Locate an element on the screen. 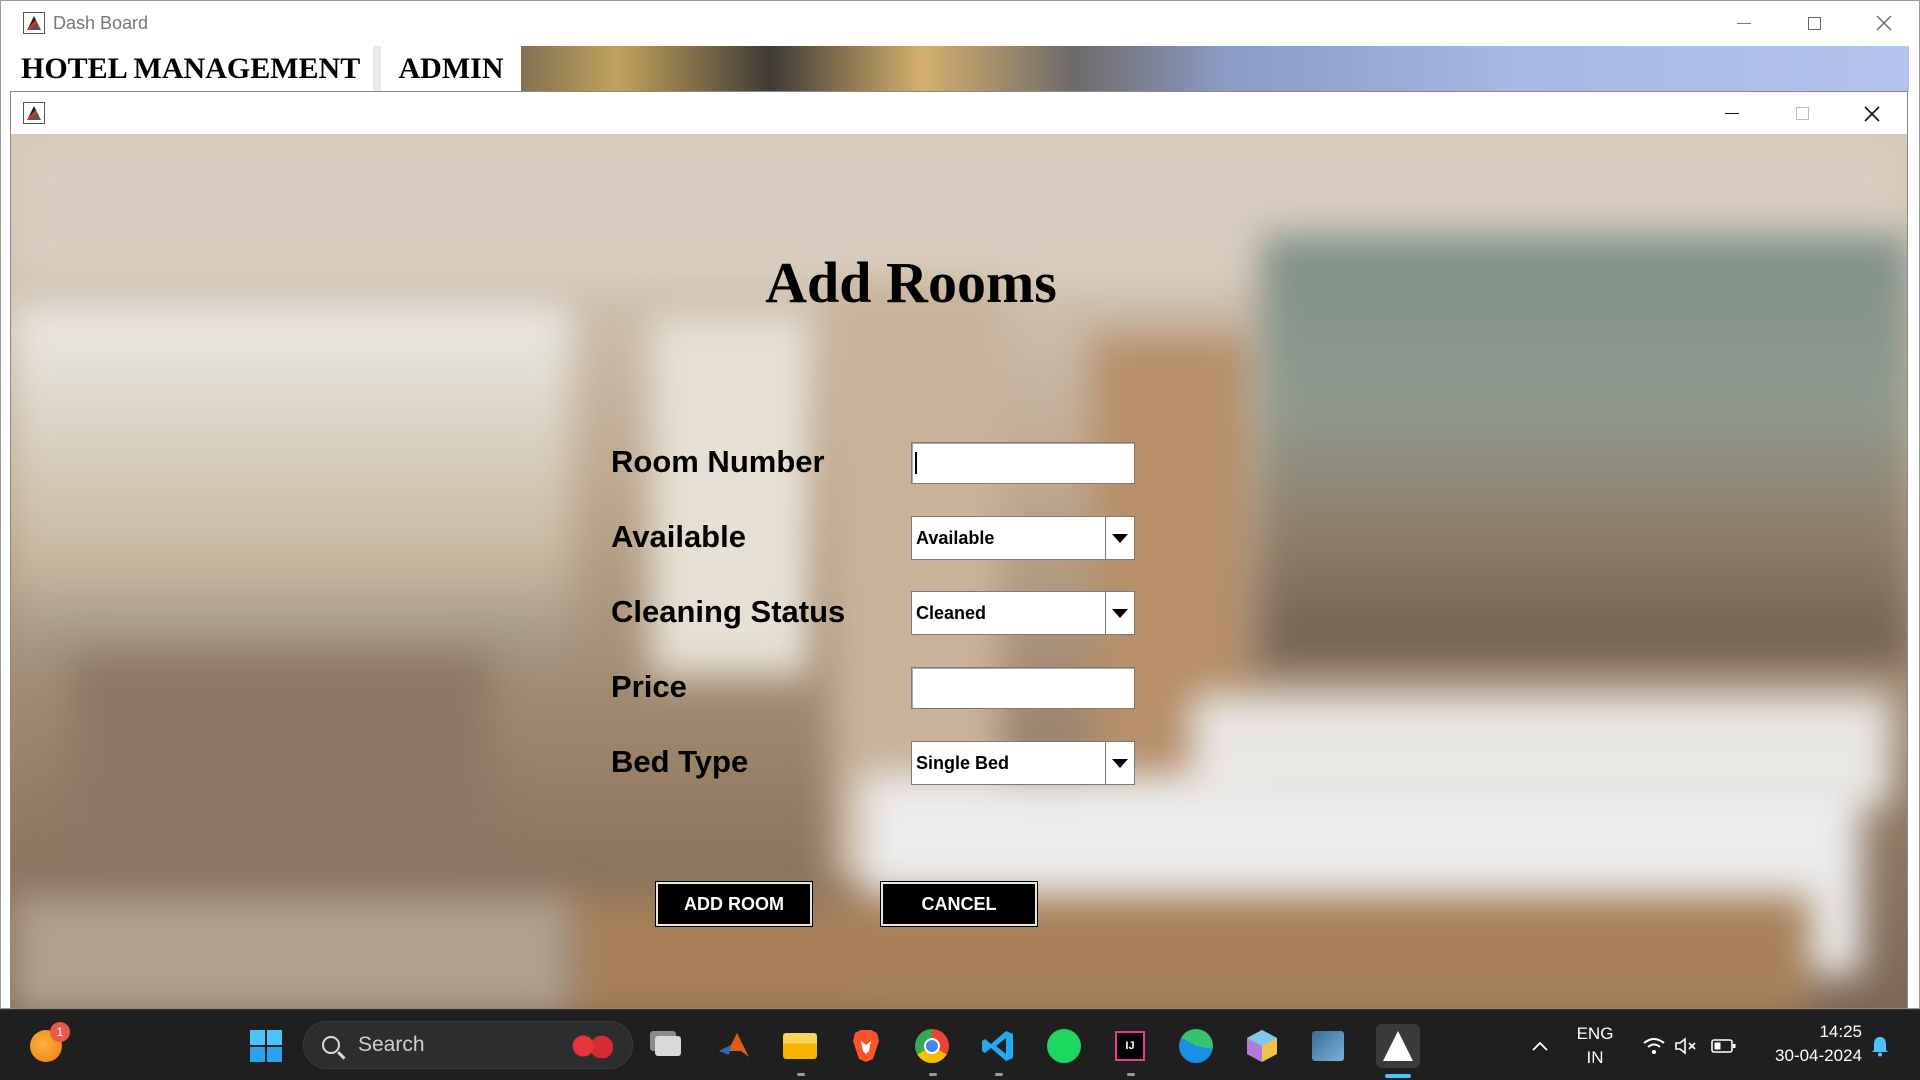  inner-window-controls is located at coordinates (1802, 113).